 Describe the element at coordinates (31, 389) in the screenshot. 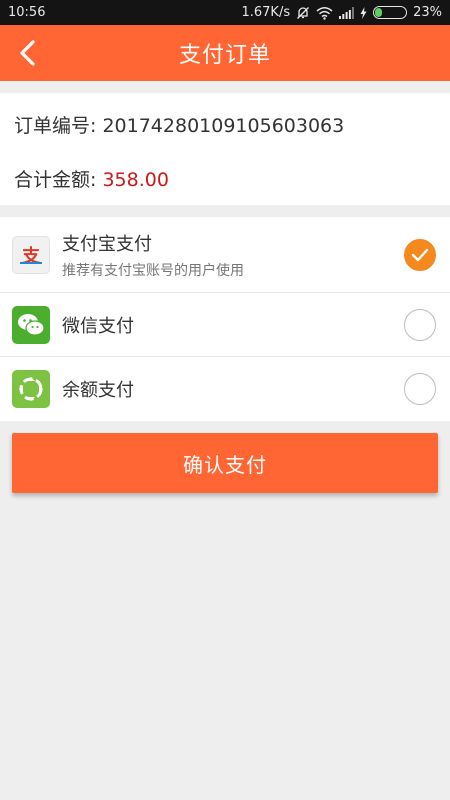

I see `balance-icon` at that location.